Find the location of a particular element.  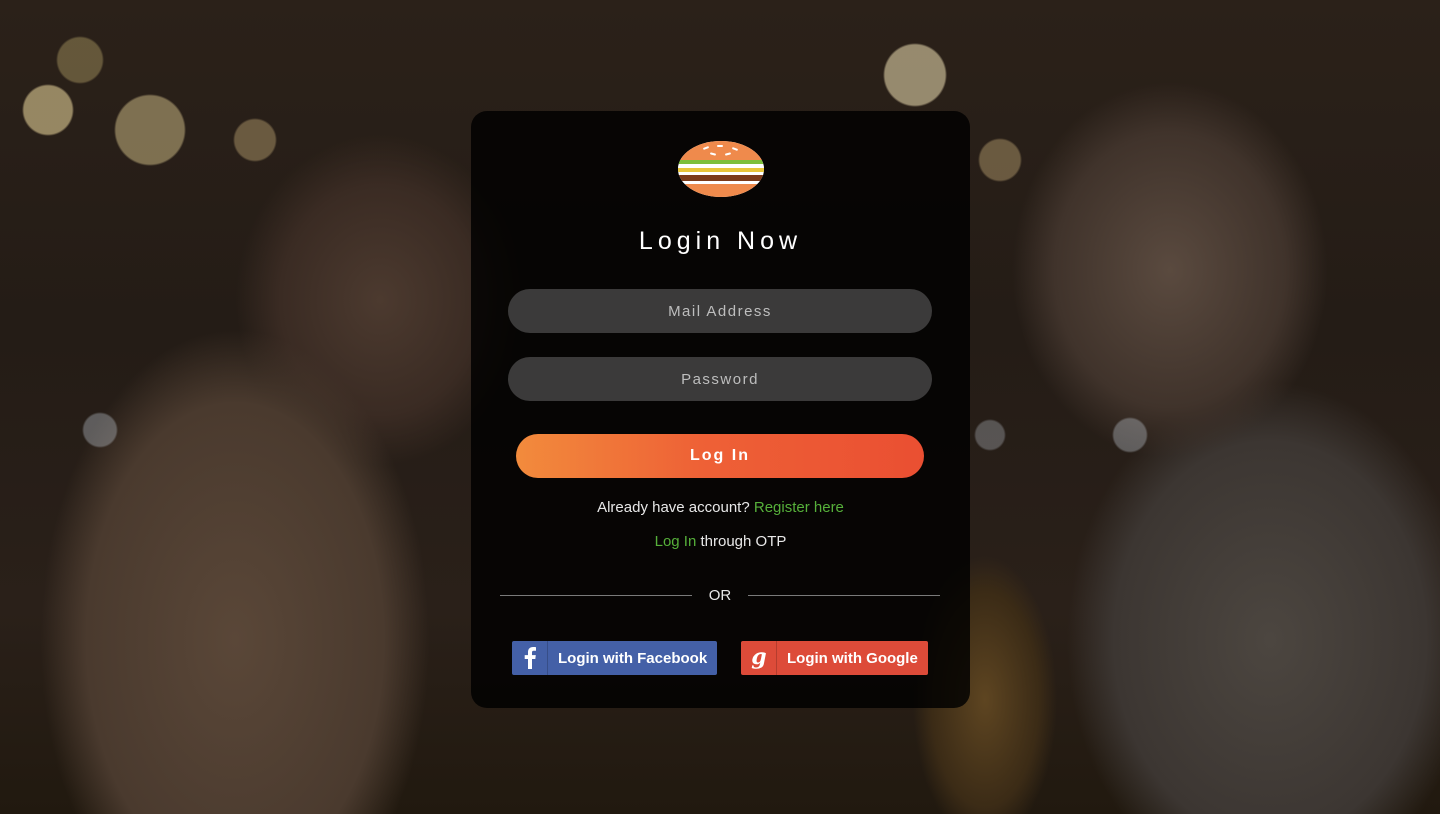

divider-or: OR is located at coordinates (720, 595).